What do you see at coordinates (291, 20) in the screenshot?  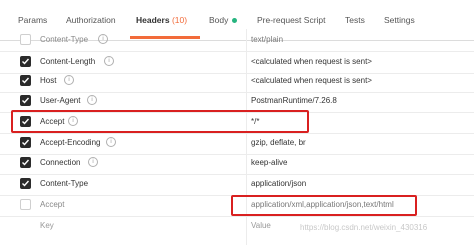 I see `tab-prerequest-script: Pre-request Script` at bounding box center [291, 20].